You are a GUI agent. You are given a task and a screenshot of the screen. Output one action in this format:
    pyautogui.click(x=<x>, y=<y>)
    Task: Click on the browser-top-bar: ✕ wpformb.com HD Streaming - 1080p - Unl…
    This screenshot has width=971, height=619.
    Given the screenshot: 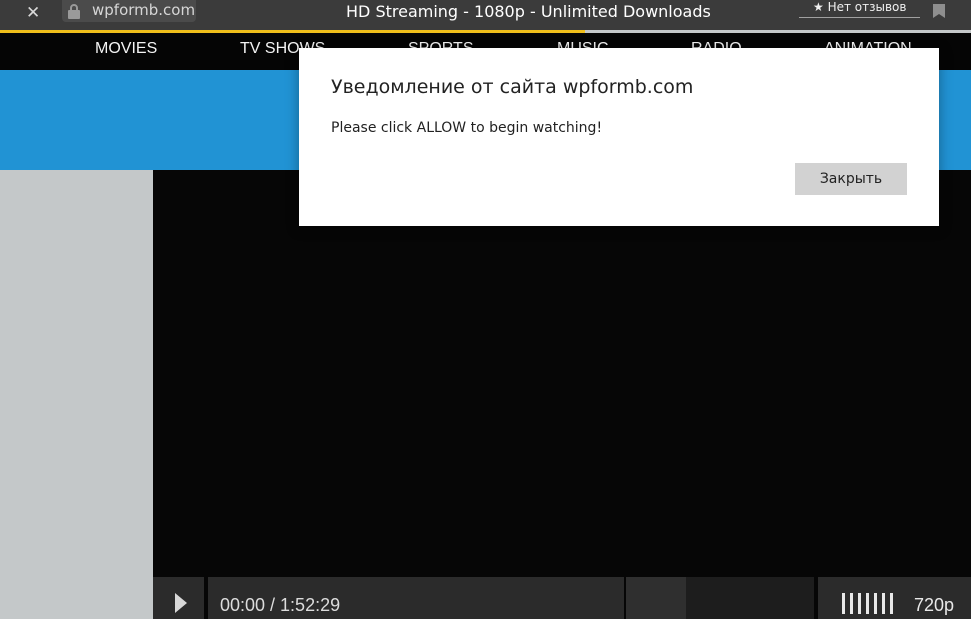 What is the action you would take?
    pyautogui.click(x=485, y=15)
    